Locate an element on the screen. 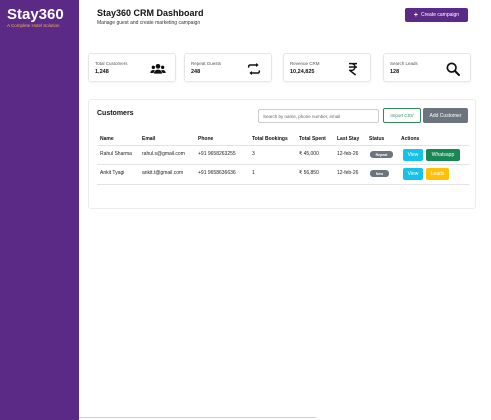  users-icon is located at coordinates (158, 69).